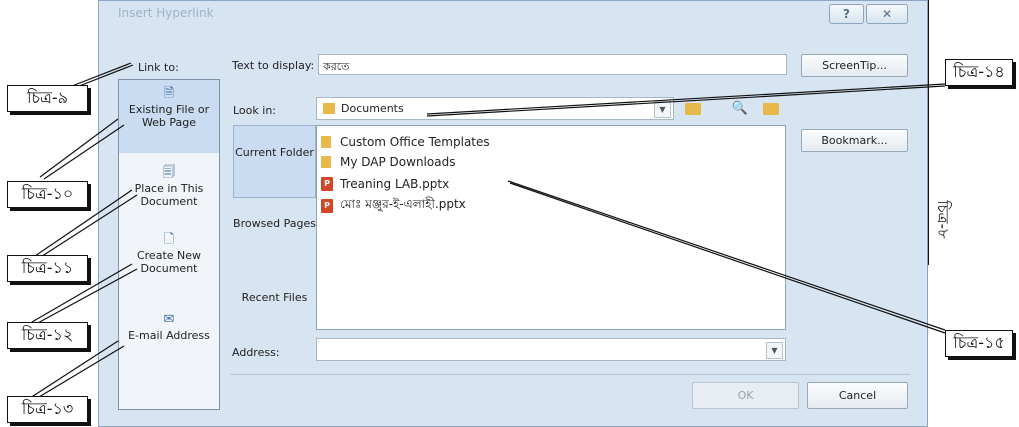 Image resolution: width=1019 pixels, height=427 pixels. Describe the element at coordinates (979, 343) in the screenshot. I see `callout-fig-15: চিত্র-১৫` at that location.